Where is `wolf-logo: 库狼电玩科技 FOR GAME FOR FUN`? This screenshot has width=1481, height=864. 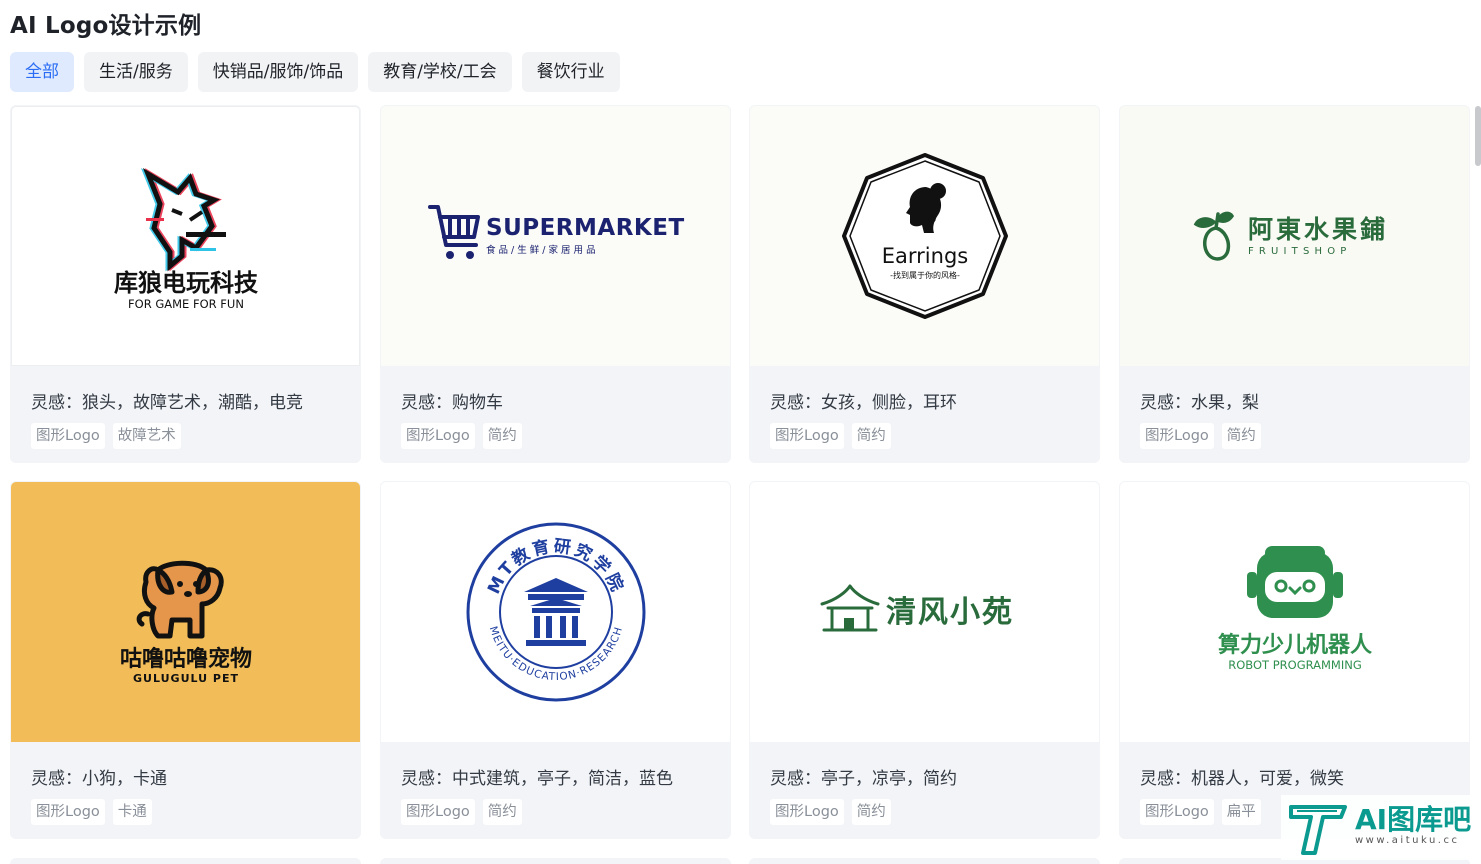 wolf-logo: 库狼电玩科技 FOR GAME FOR FUN is located at coordinates (186, 239).